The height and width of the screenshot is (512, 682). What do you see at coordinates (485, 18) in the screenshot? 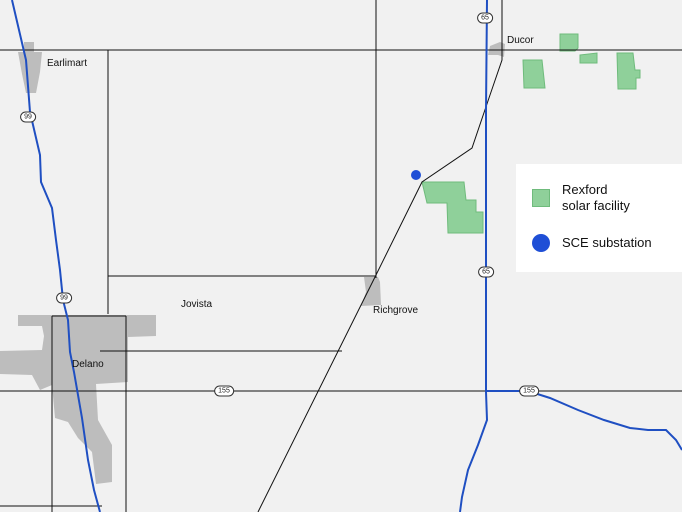
I see `highway-shield-65-north: 65` at bounding box center [485, 18].